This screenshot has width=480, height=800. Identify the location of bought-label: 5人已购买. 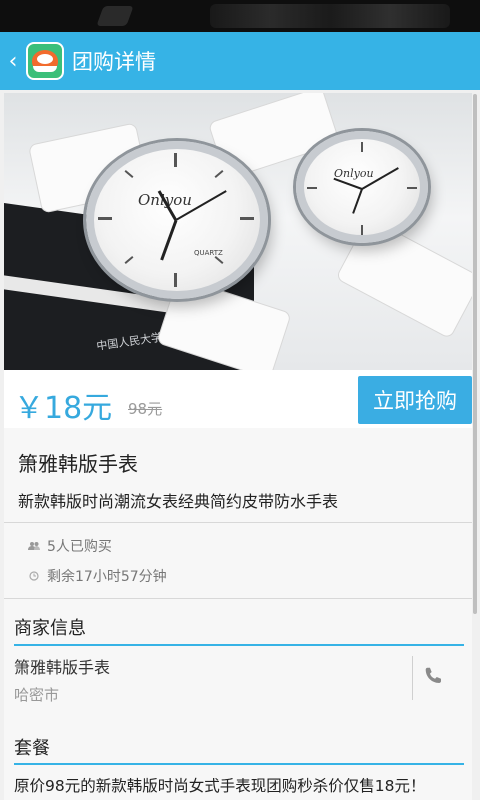
(79, 547).